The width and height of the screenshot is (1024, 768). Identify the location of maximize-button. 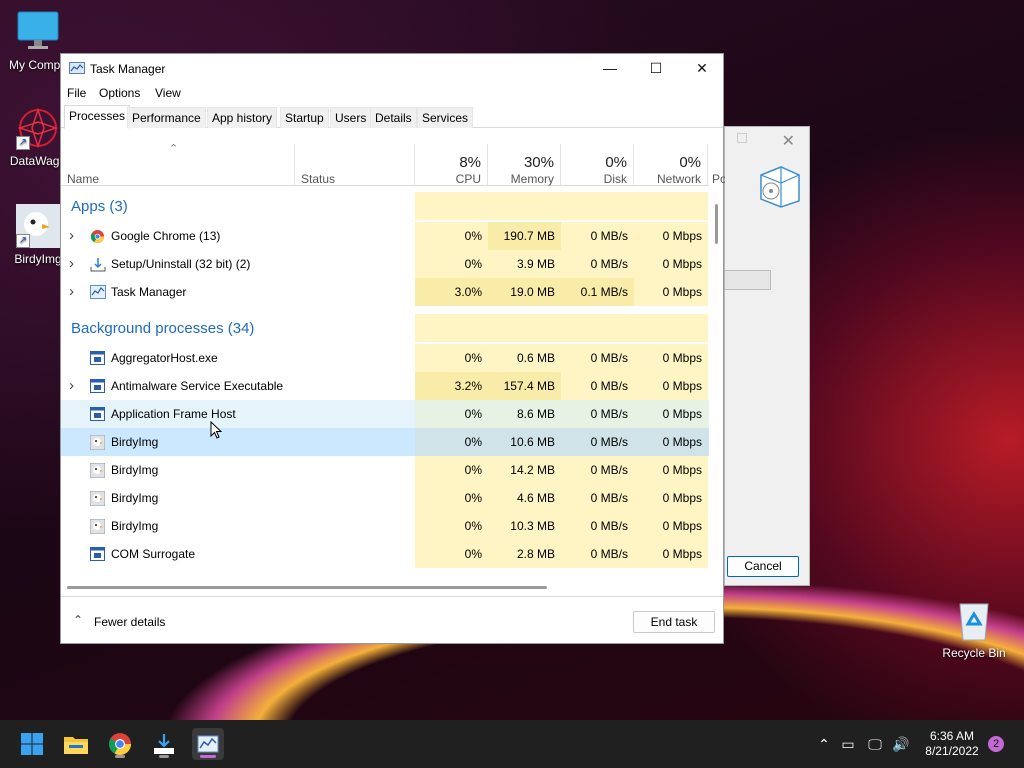
(742, 138).